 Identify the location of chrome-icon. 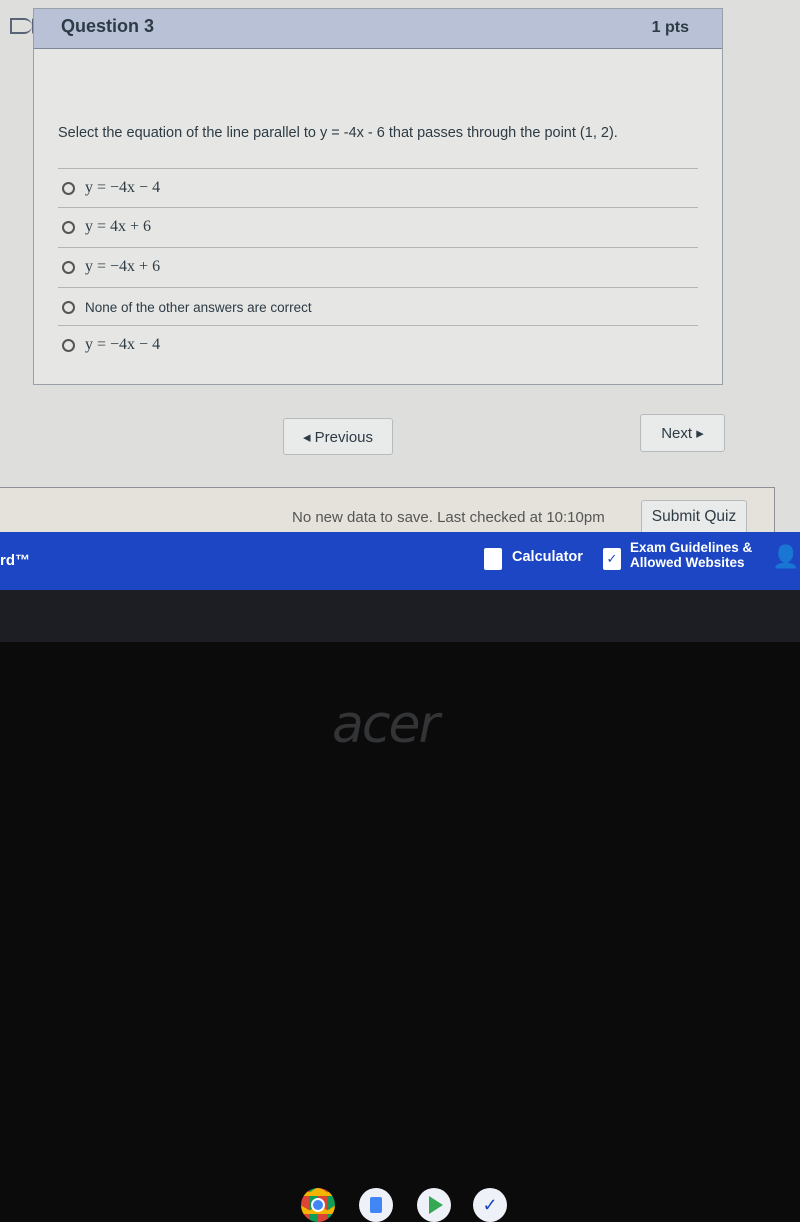
(318, 1205).